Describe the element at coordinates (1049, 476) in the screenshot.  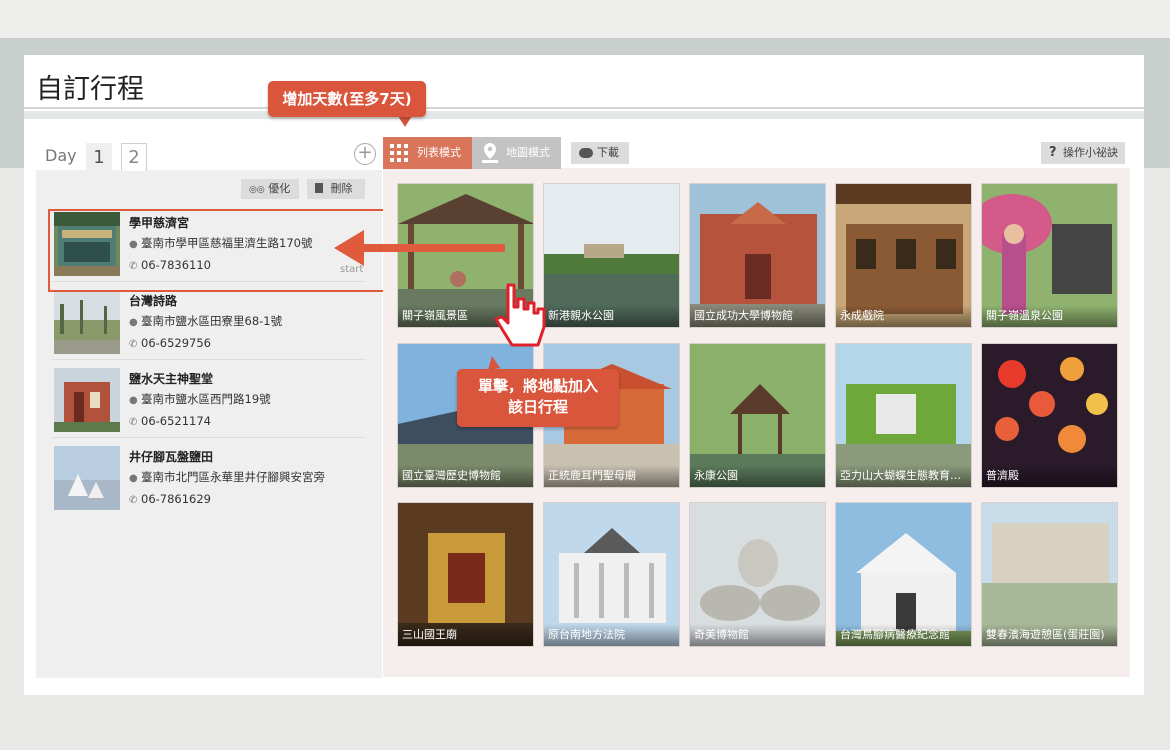
I see `tile-caption: 普濟殿` at that location.